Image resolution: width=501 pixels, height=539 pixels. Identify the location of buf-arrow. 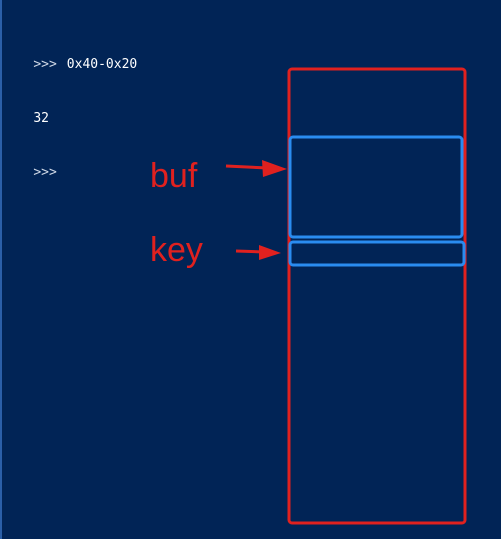
(256, 168).